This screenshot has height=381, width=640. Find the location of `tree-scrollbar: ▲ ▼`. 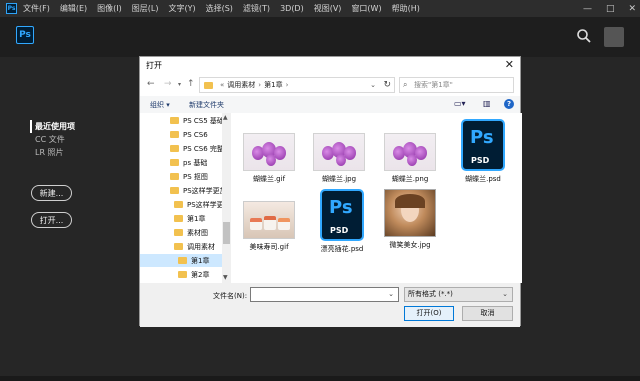

tree-scrollbar: ▲ ▼ is located at coordinates (226, 198).